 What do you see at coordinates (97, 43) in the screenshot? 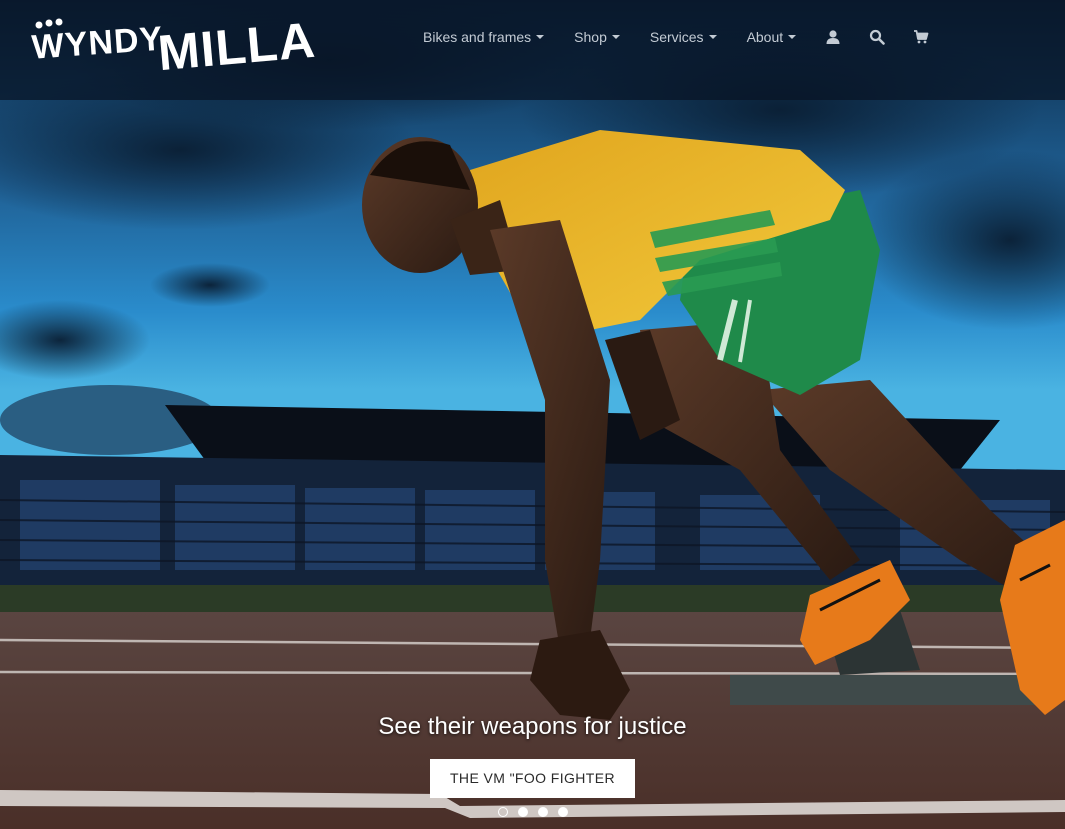
I see `svg-text: WYNDY` at bounding box center [97, 43].